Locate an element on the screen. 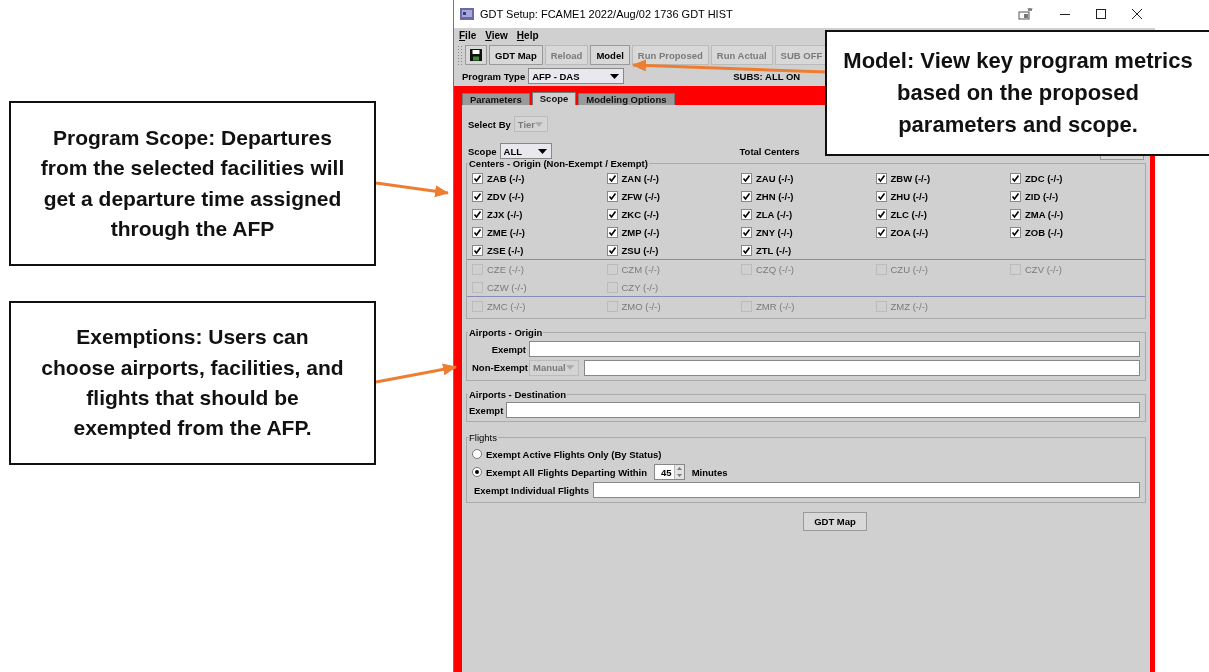 The height and width of the screenshot is (672, 1209). checkbox-label: ZME (-/-) is located at coordinates (506, 232).